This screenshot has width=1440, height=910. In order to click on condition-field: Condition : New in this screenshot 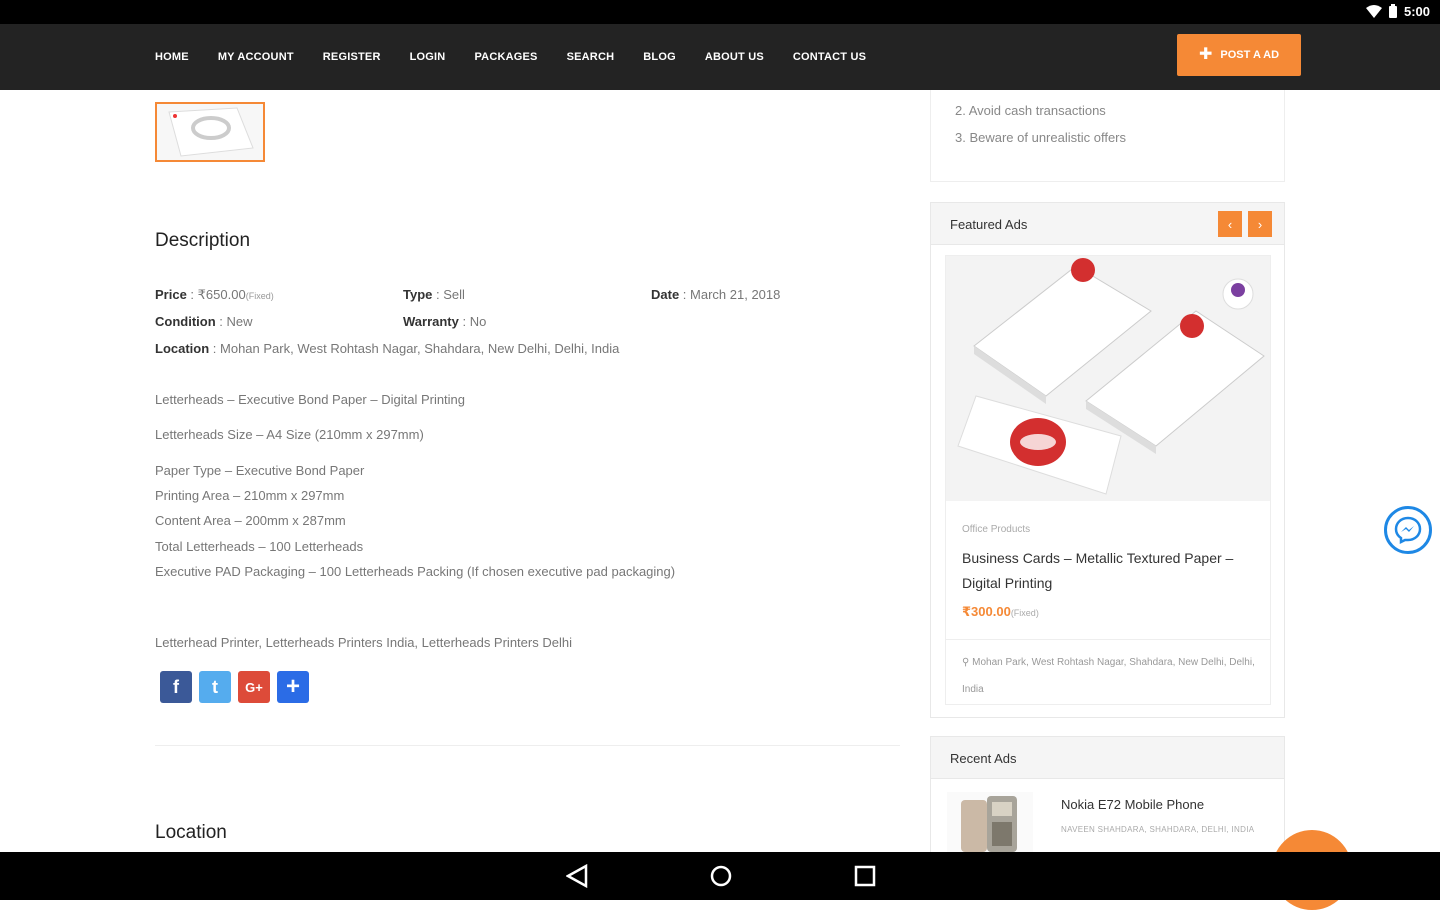, I will do `click(204, 321)`.